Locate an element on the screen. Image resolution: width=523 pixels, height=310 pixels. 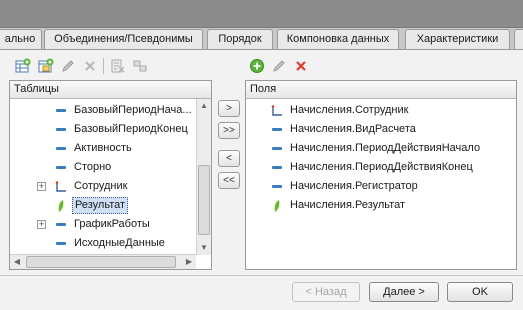
window-titlebar is located at coordinates (261, 14).